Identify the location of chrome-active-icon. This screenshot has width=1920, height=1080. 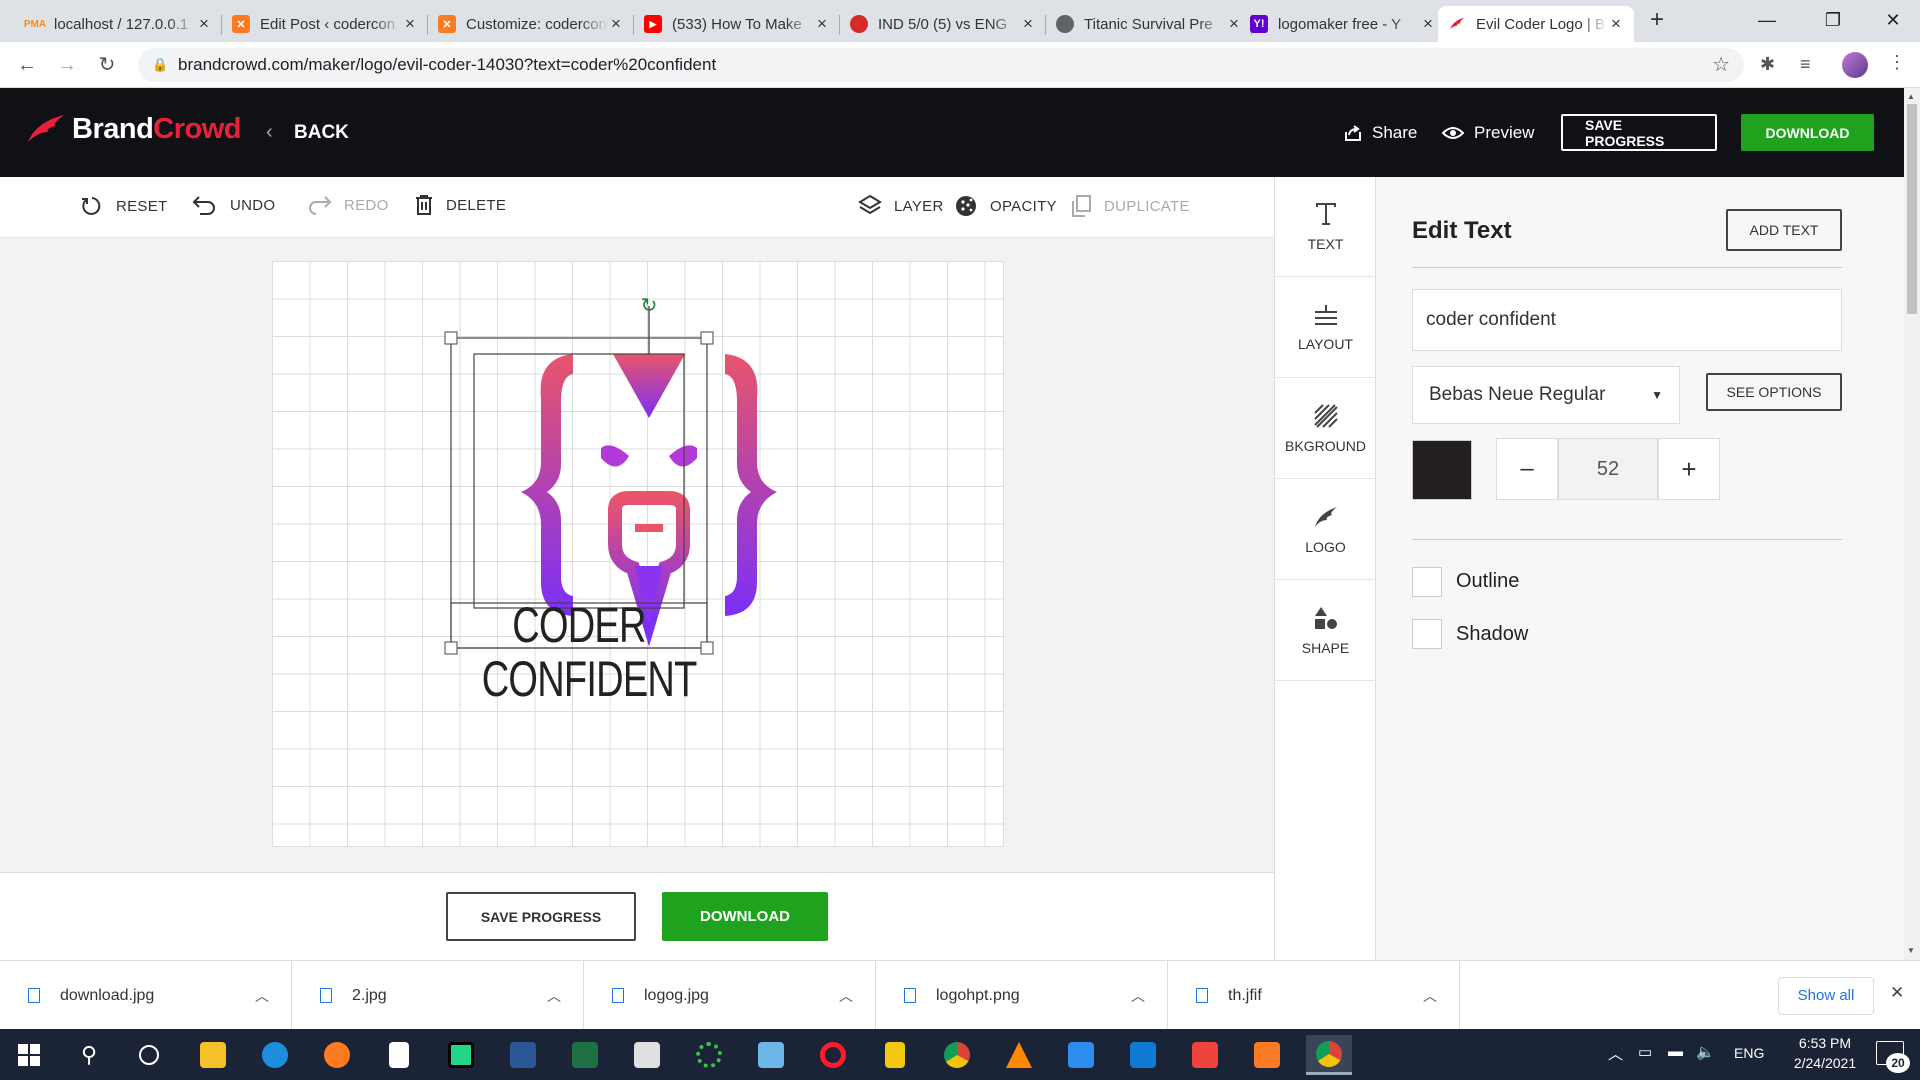
(1329, 1055).